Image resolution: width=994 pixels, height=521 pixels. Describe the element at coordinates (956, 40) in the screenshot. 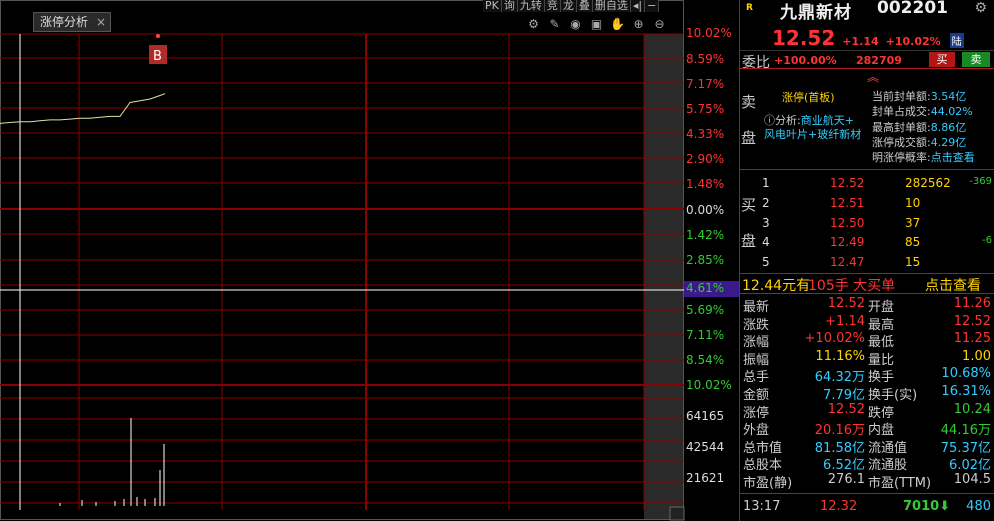

I see `market-tag: 陆` at that location.